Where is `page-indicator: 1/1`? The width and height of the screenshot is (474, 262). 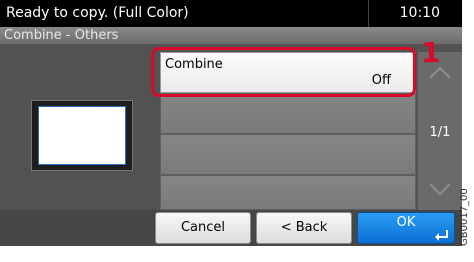 page-indicator: 1/1 is located at coordinates (440, 132).